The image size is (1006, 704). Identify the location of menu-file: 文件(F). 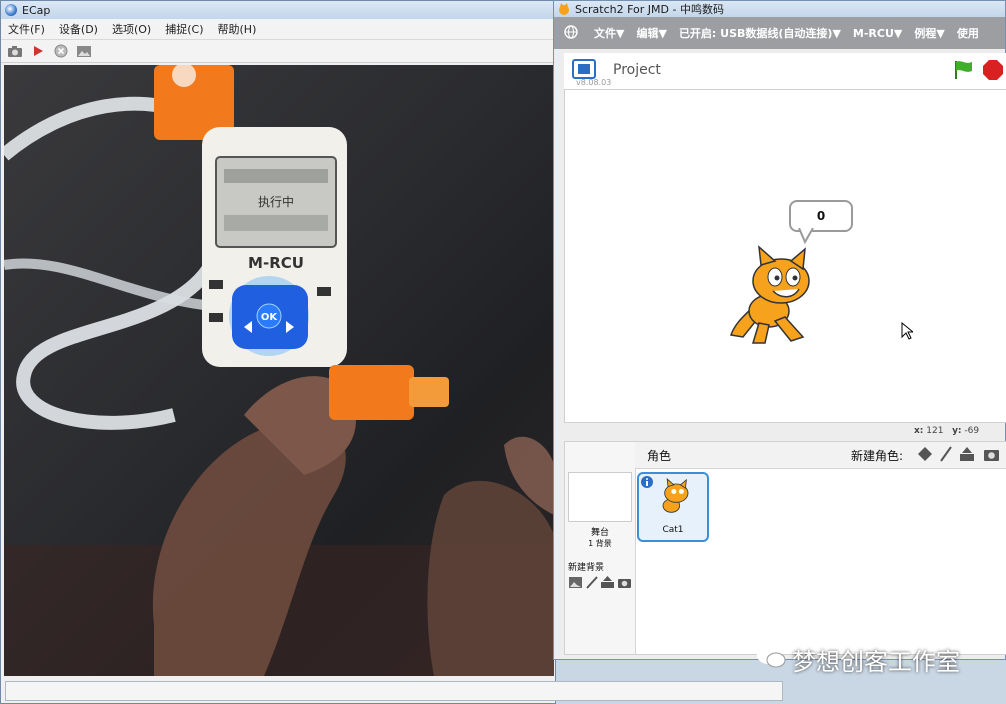
(26, 29).